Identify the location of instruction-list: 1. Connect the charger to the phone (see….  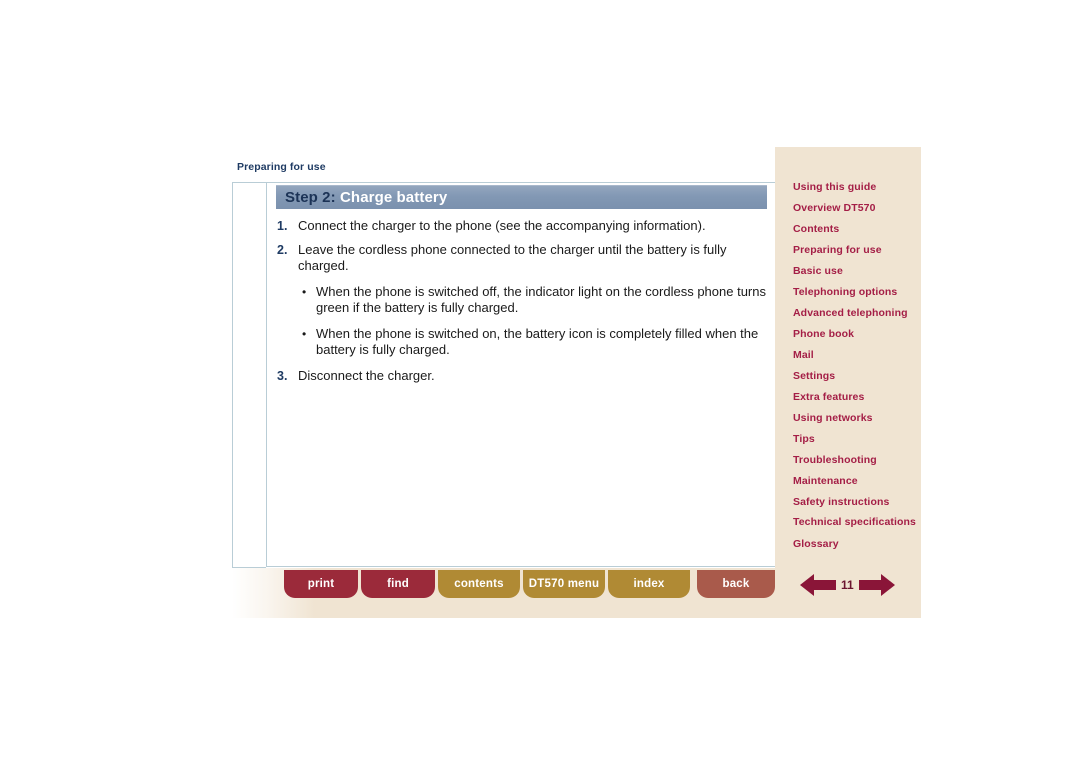
(526, 304).